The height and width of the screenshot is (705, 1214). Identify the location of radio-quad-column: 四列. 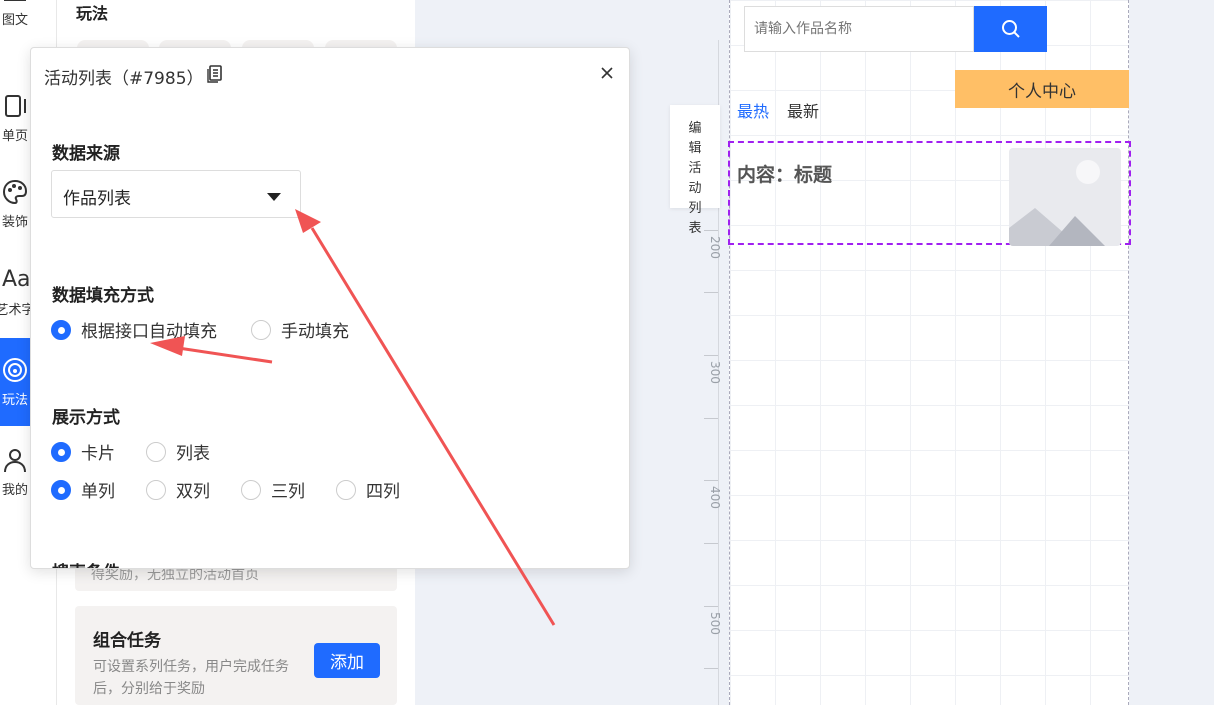
(368, 489).